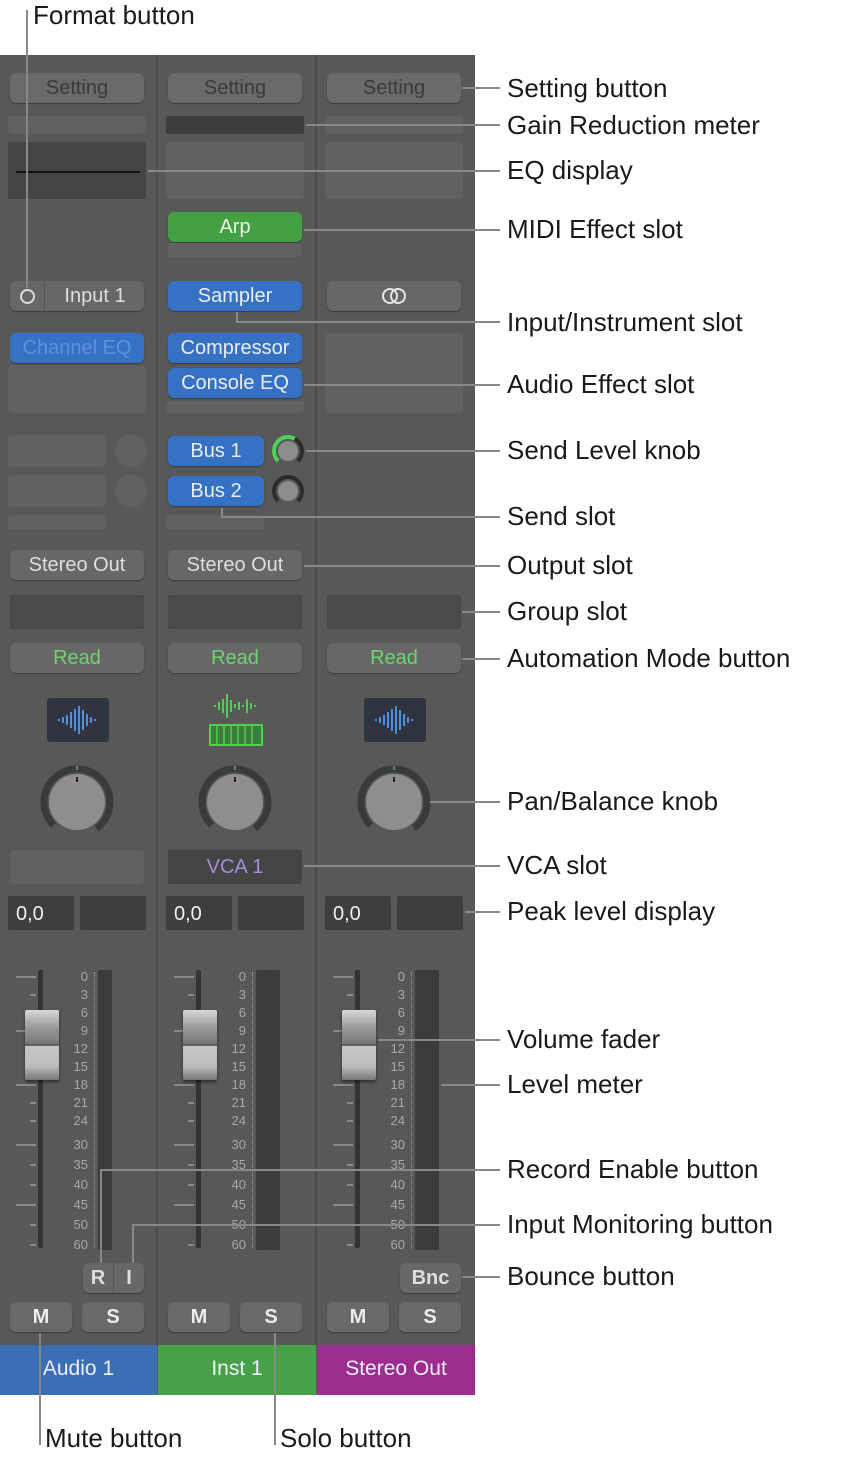 The width and height of the screenshot is (842, 1460). What do you see at coordinates (430, 1278) in the screenshot?
I see `bounce-button: Bnc` at bounding box center [430, 1278].